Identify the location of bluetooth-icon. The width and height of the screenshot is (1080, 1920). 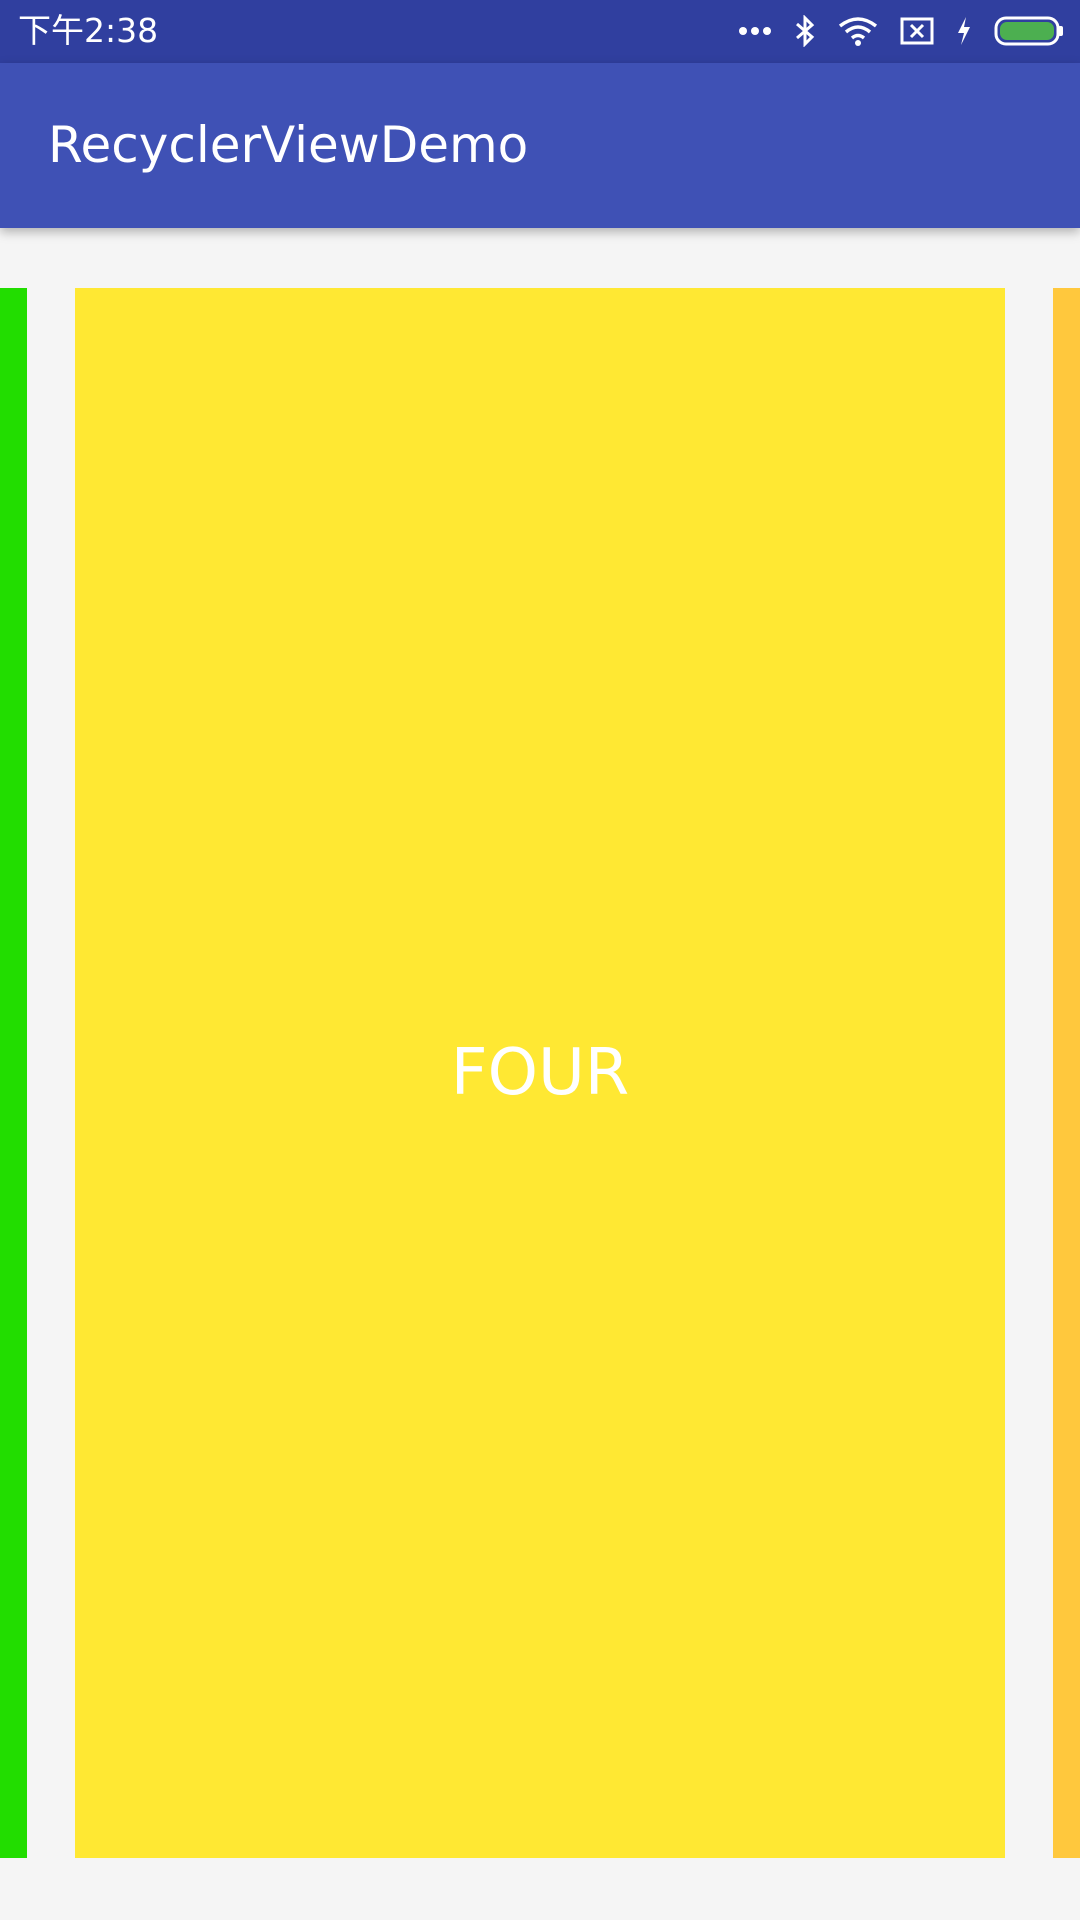
(805, 31).